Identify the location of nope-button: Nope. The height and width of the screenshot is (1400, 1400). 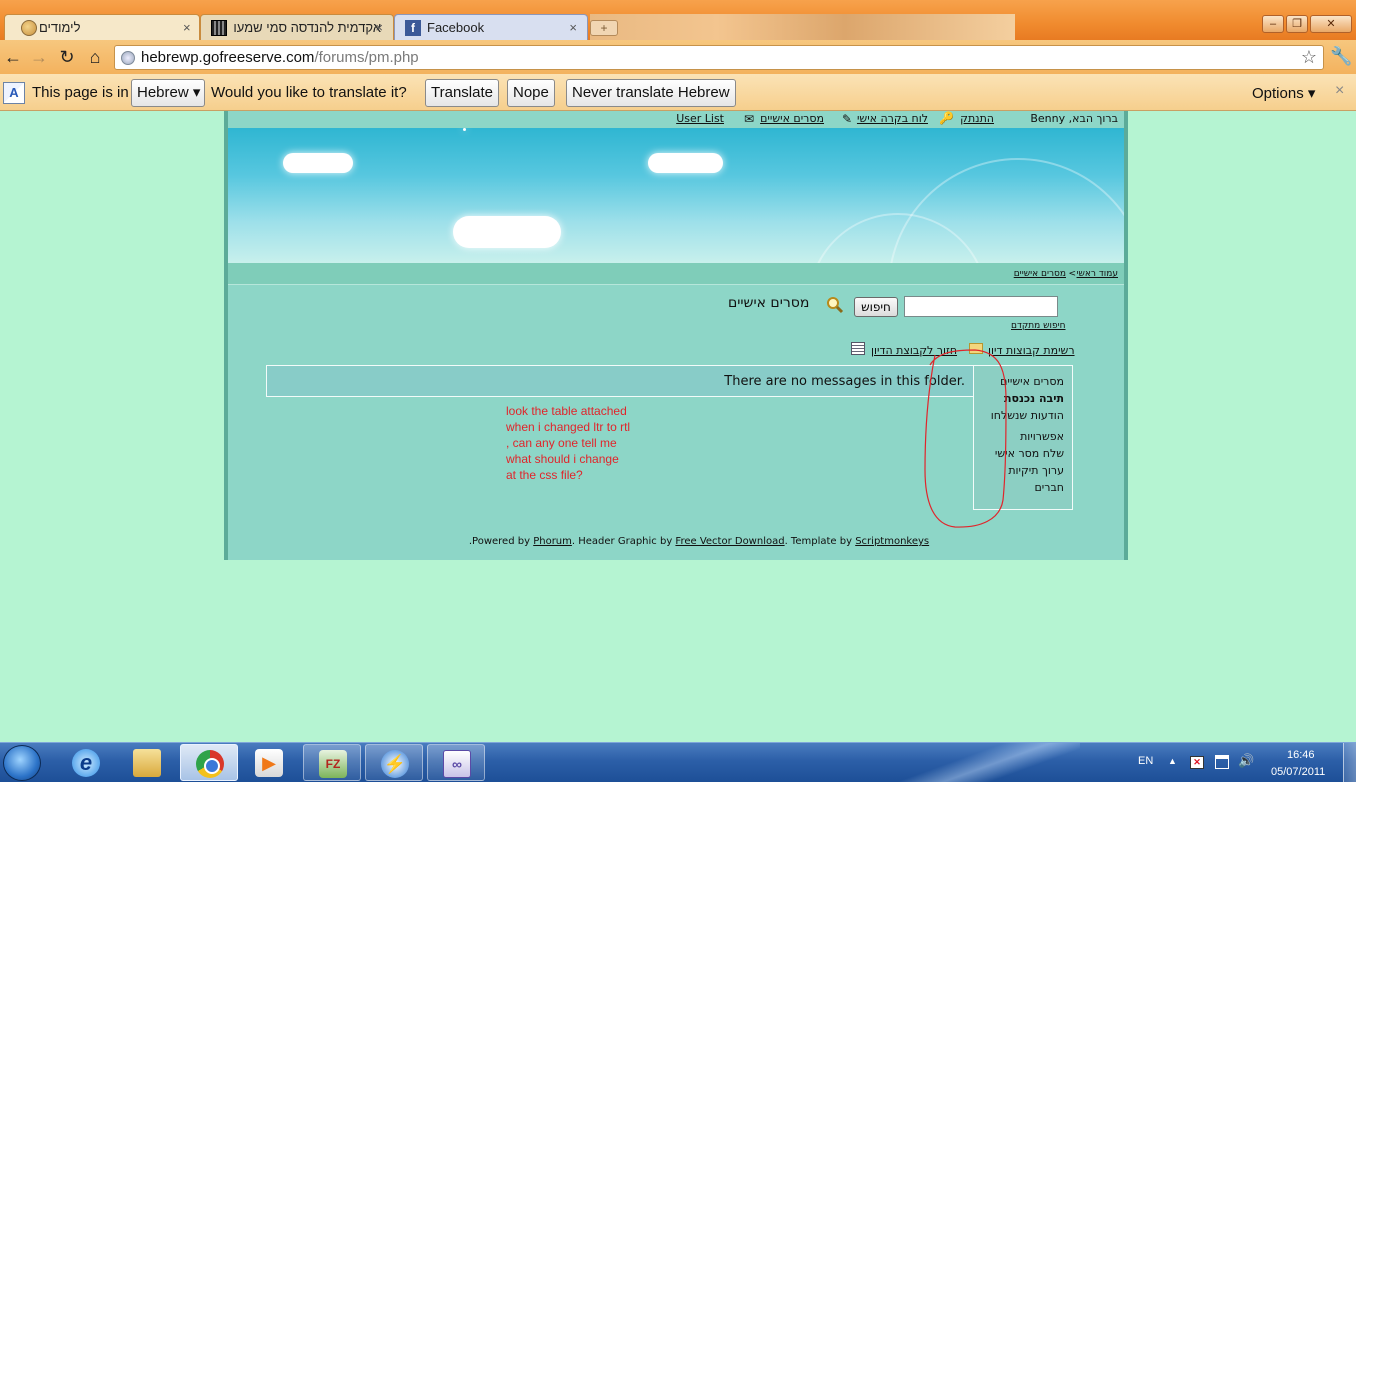
(531, 93).